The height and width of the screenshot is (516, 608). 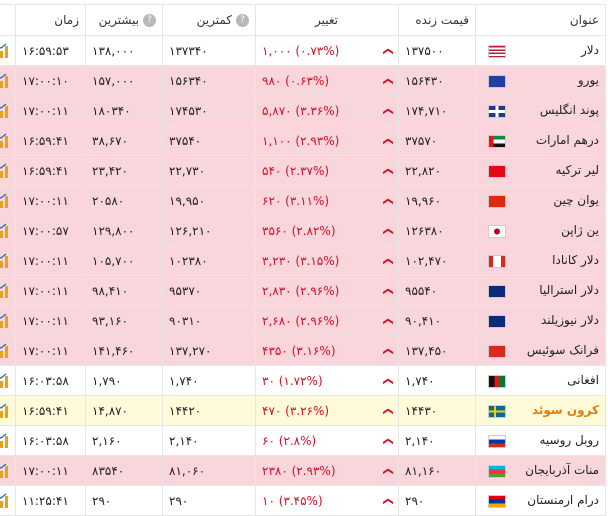 What do you see at coordinates (209, 470) in the screenshot?
I see `low-cell: ۸۱,۰۶۰` at bounding box center [209, 470].